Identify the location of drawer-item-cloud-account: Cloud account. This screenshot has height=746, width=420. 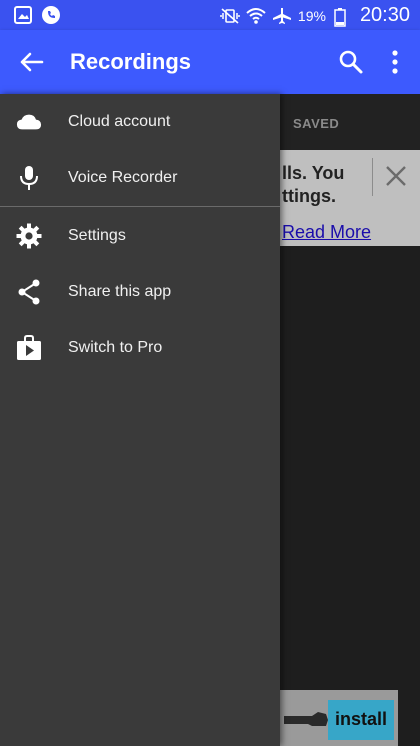
(140, 122).